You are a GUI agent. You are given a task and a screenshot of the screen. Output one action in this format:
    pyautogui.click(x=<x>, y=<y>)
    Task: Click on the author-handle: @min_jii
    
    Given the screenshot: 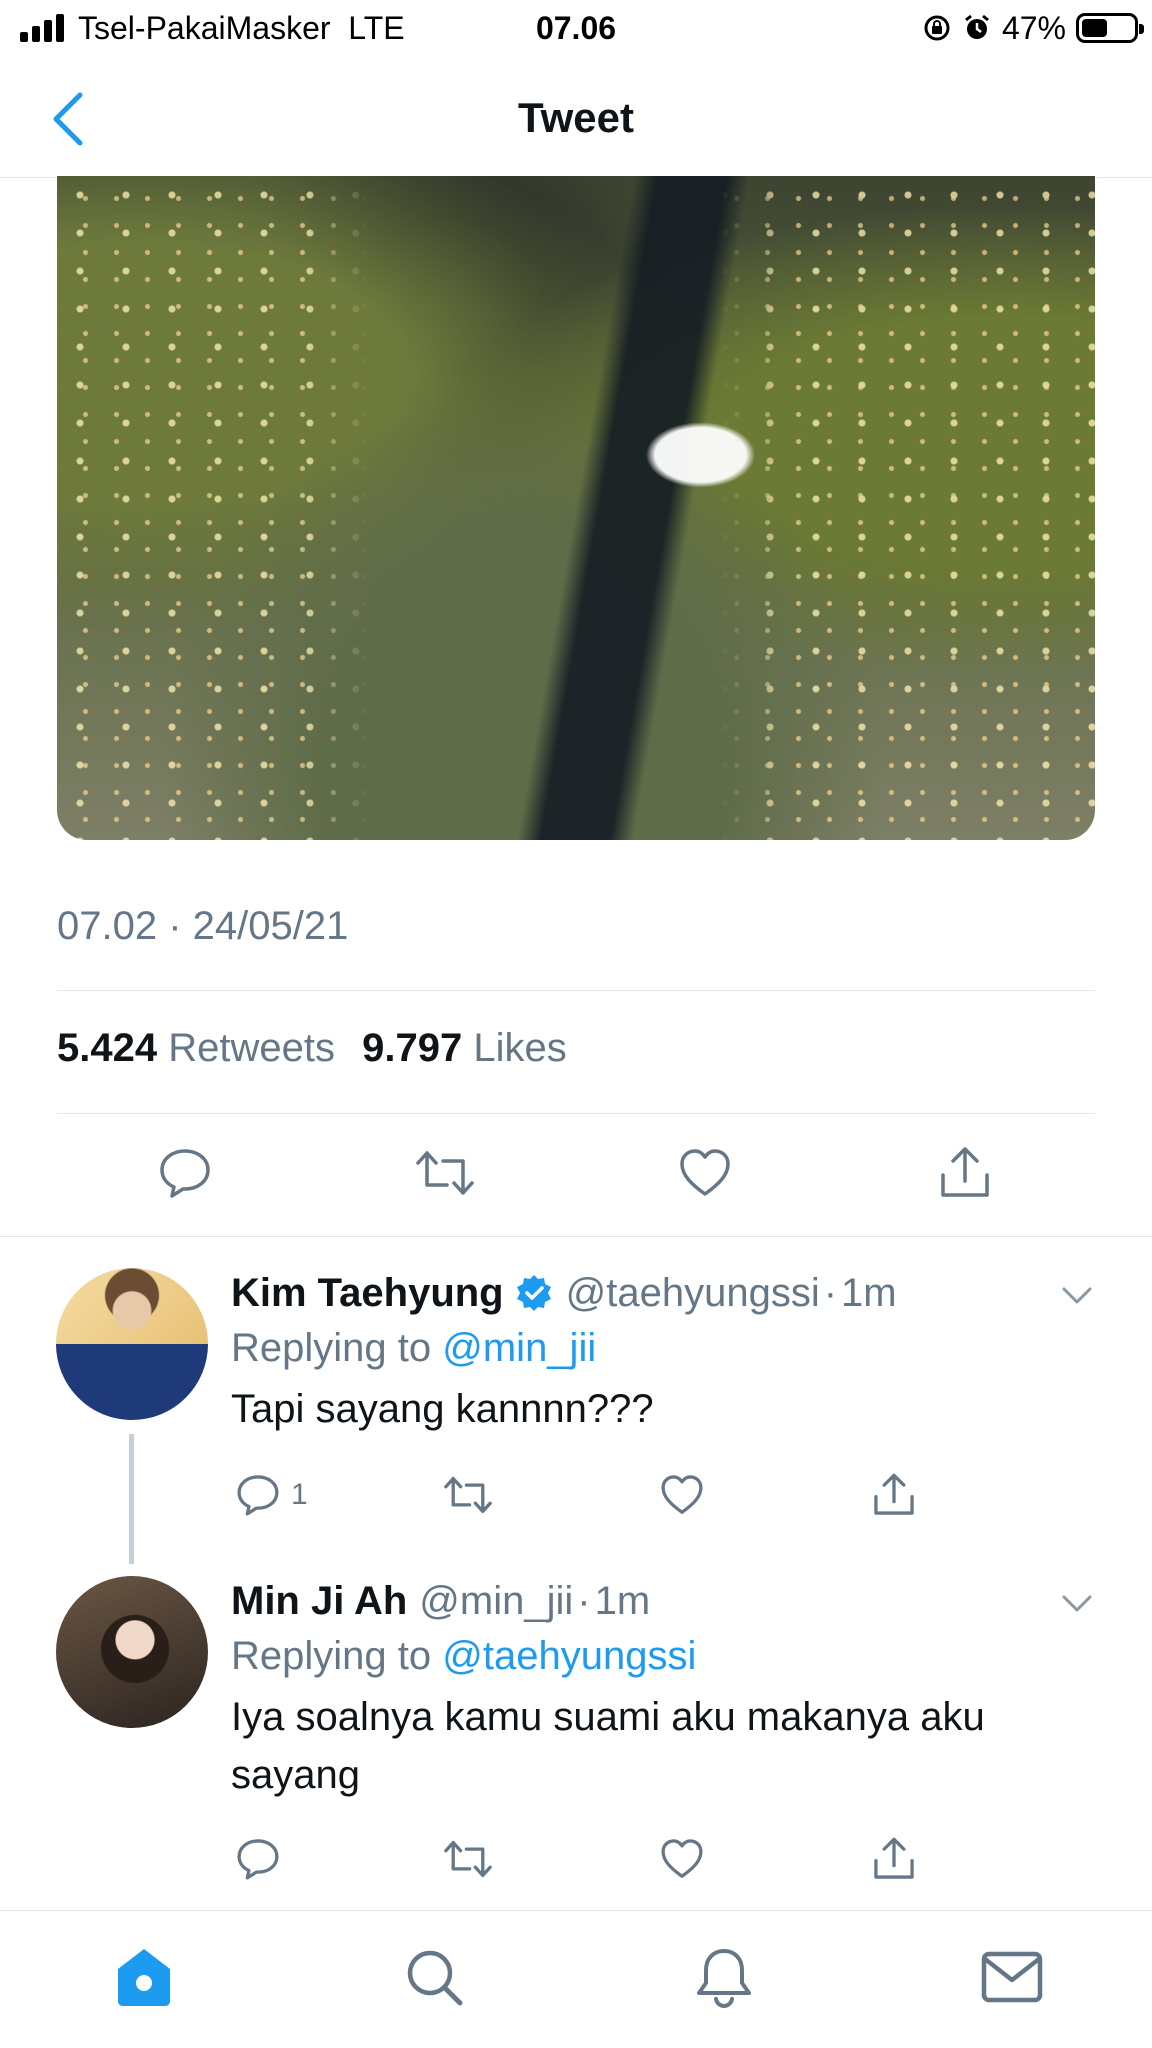 What is the action you would take?
    pyautogui.click(x=496, y=1600)
    